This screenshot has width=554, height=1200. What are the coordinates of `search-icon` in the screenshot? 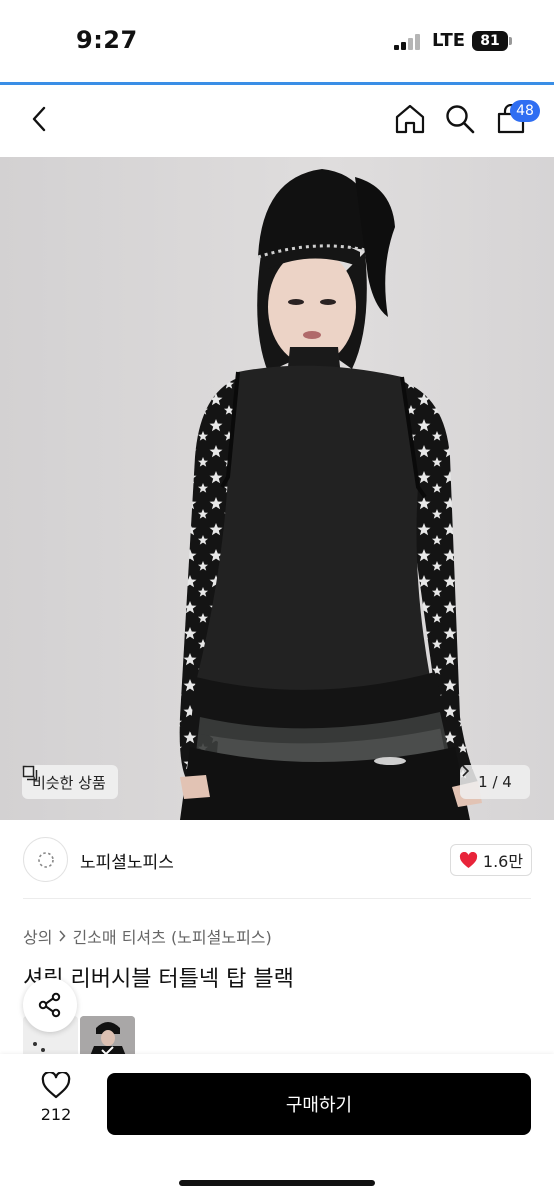 It's located at (460, 119).